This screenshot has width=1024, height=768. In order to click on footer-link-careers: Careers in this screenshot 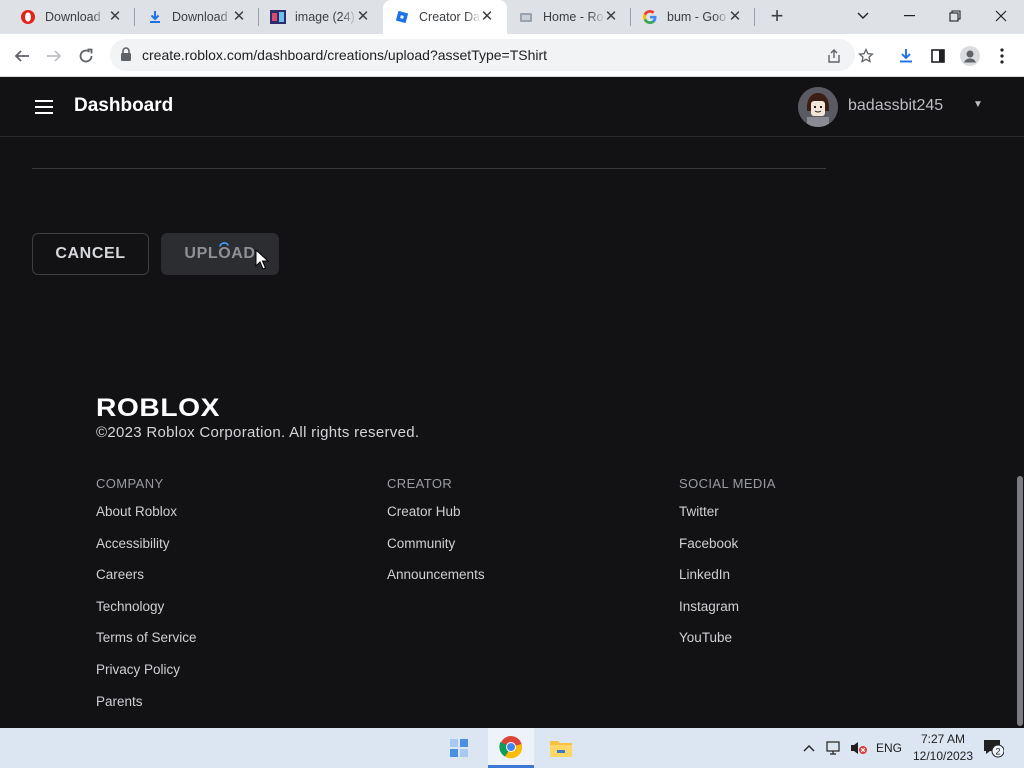, I will do `click(146, 582)`.